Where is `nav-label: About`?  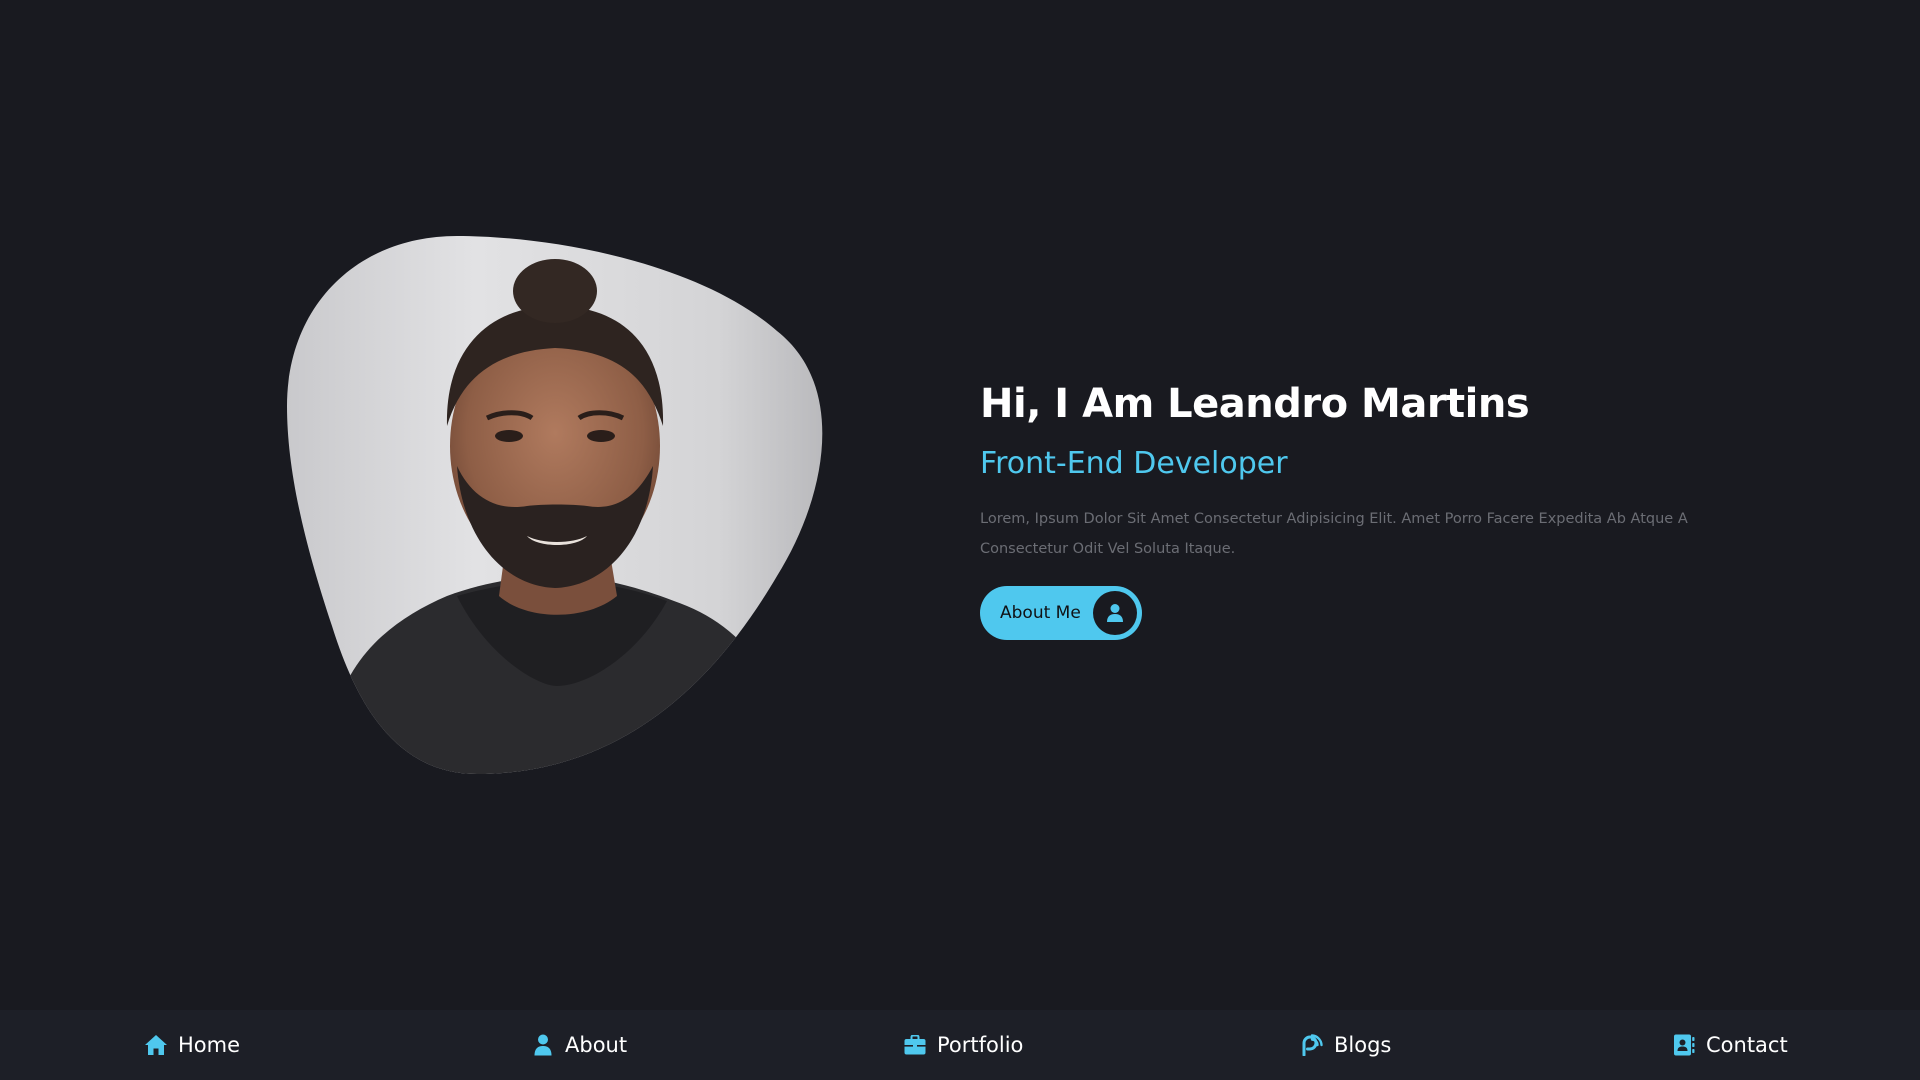 nav-label: About is located at coordinates (596, 1045).